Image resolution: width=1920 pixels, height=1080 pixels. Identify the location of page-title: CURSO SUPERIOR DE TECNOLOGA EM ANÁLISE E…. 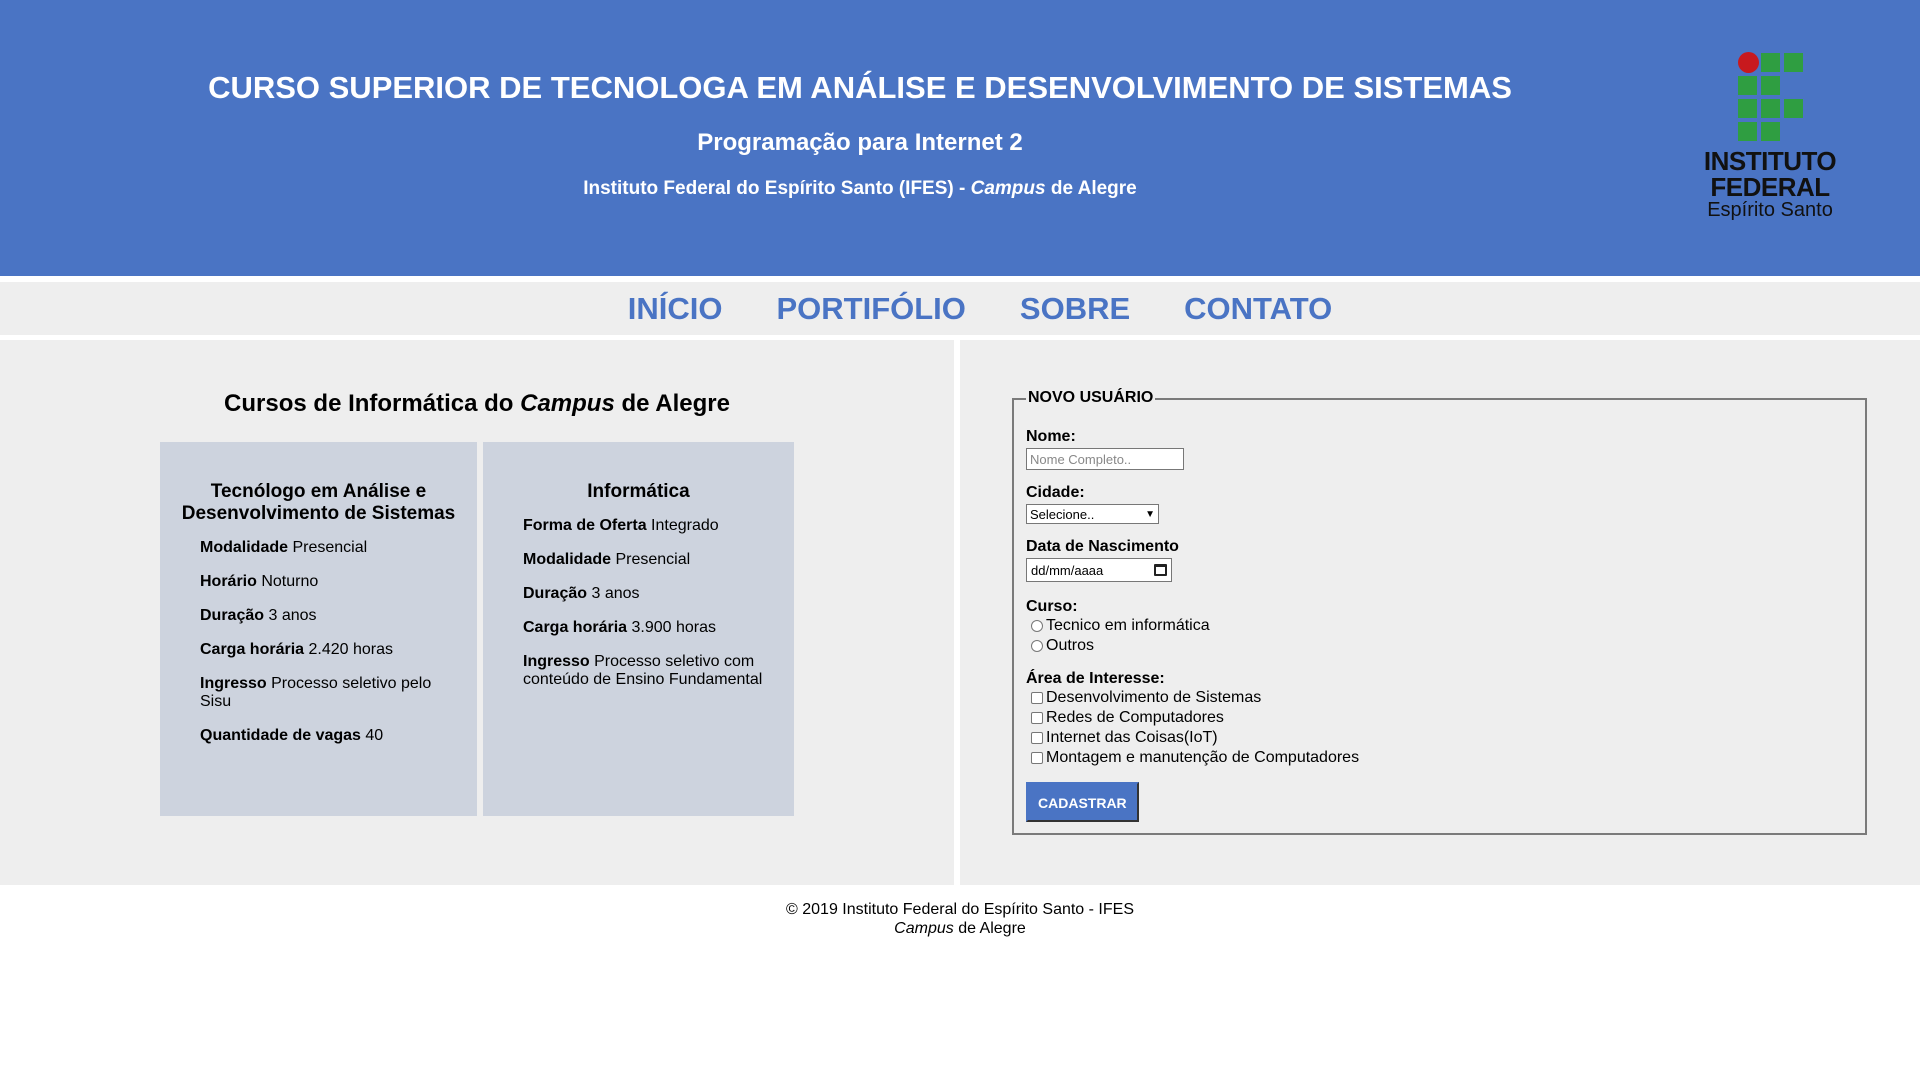
(860, 87).